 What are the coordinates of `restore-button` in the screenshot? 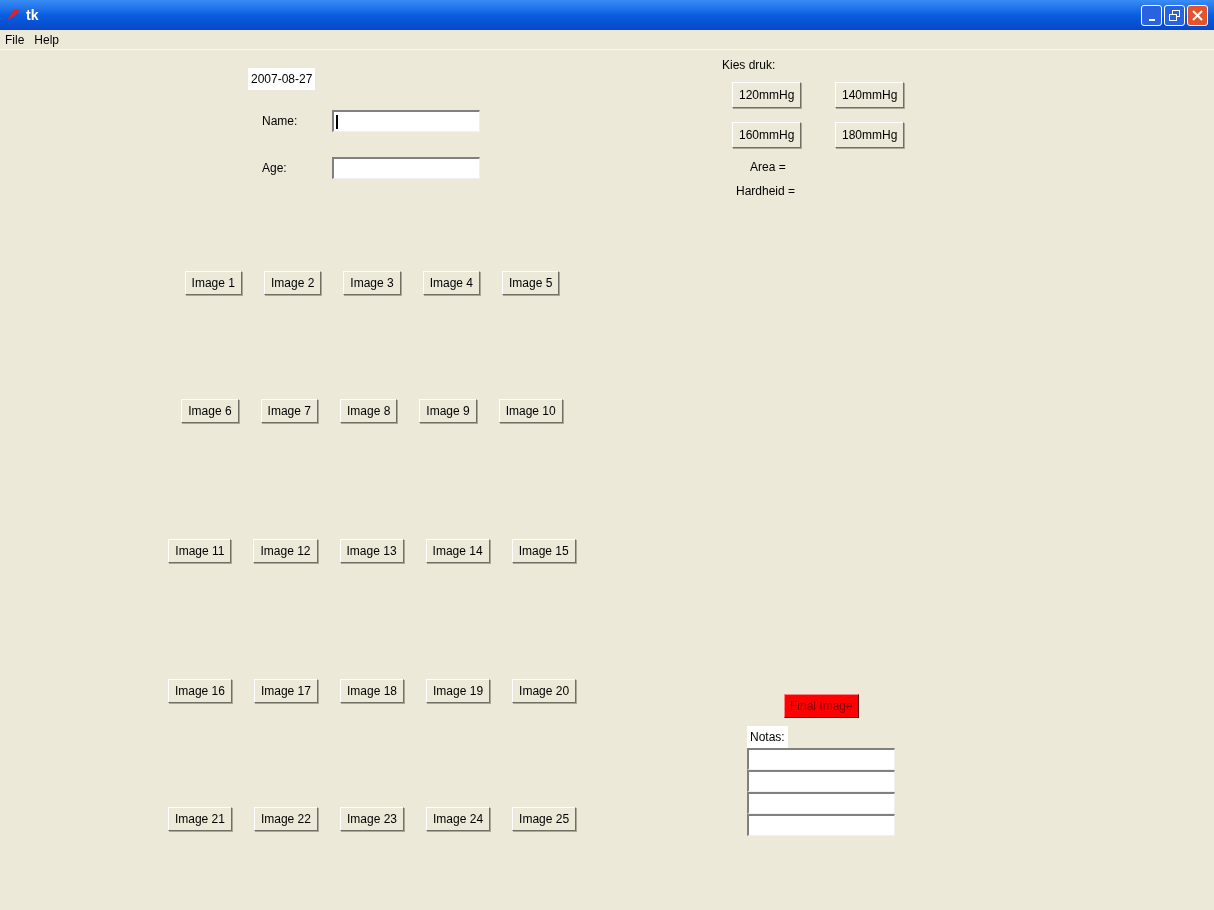 It's located at (1174, 15).